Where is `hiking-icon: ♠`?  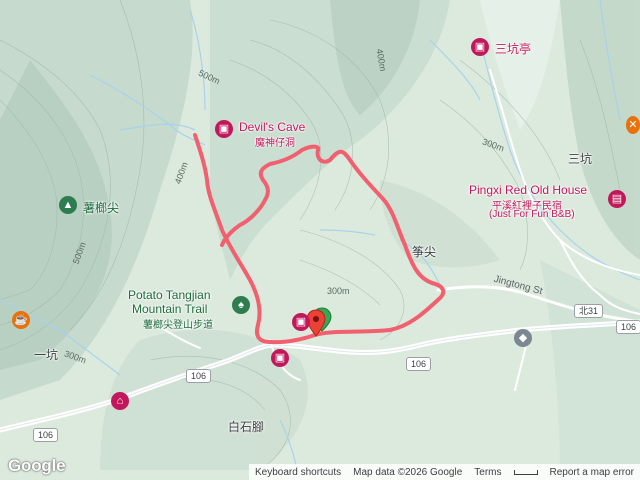 hiking-icon: ♠ is located at coordinates (241, 305).